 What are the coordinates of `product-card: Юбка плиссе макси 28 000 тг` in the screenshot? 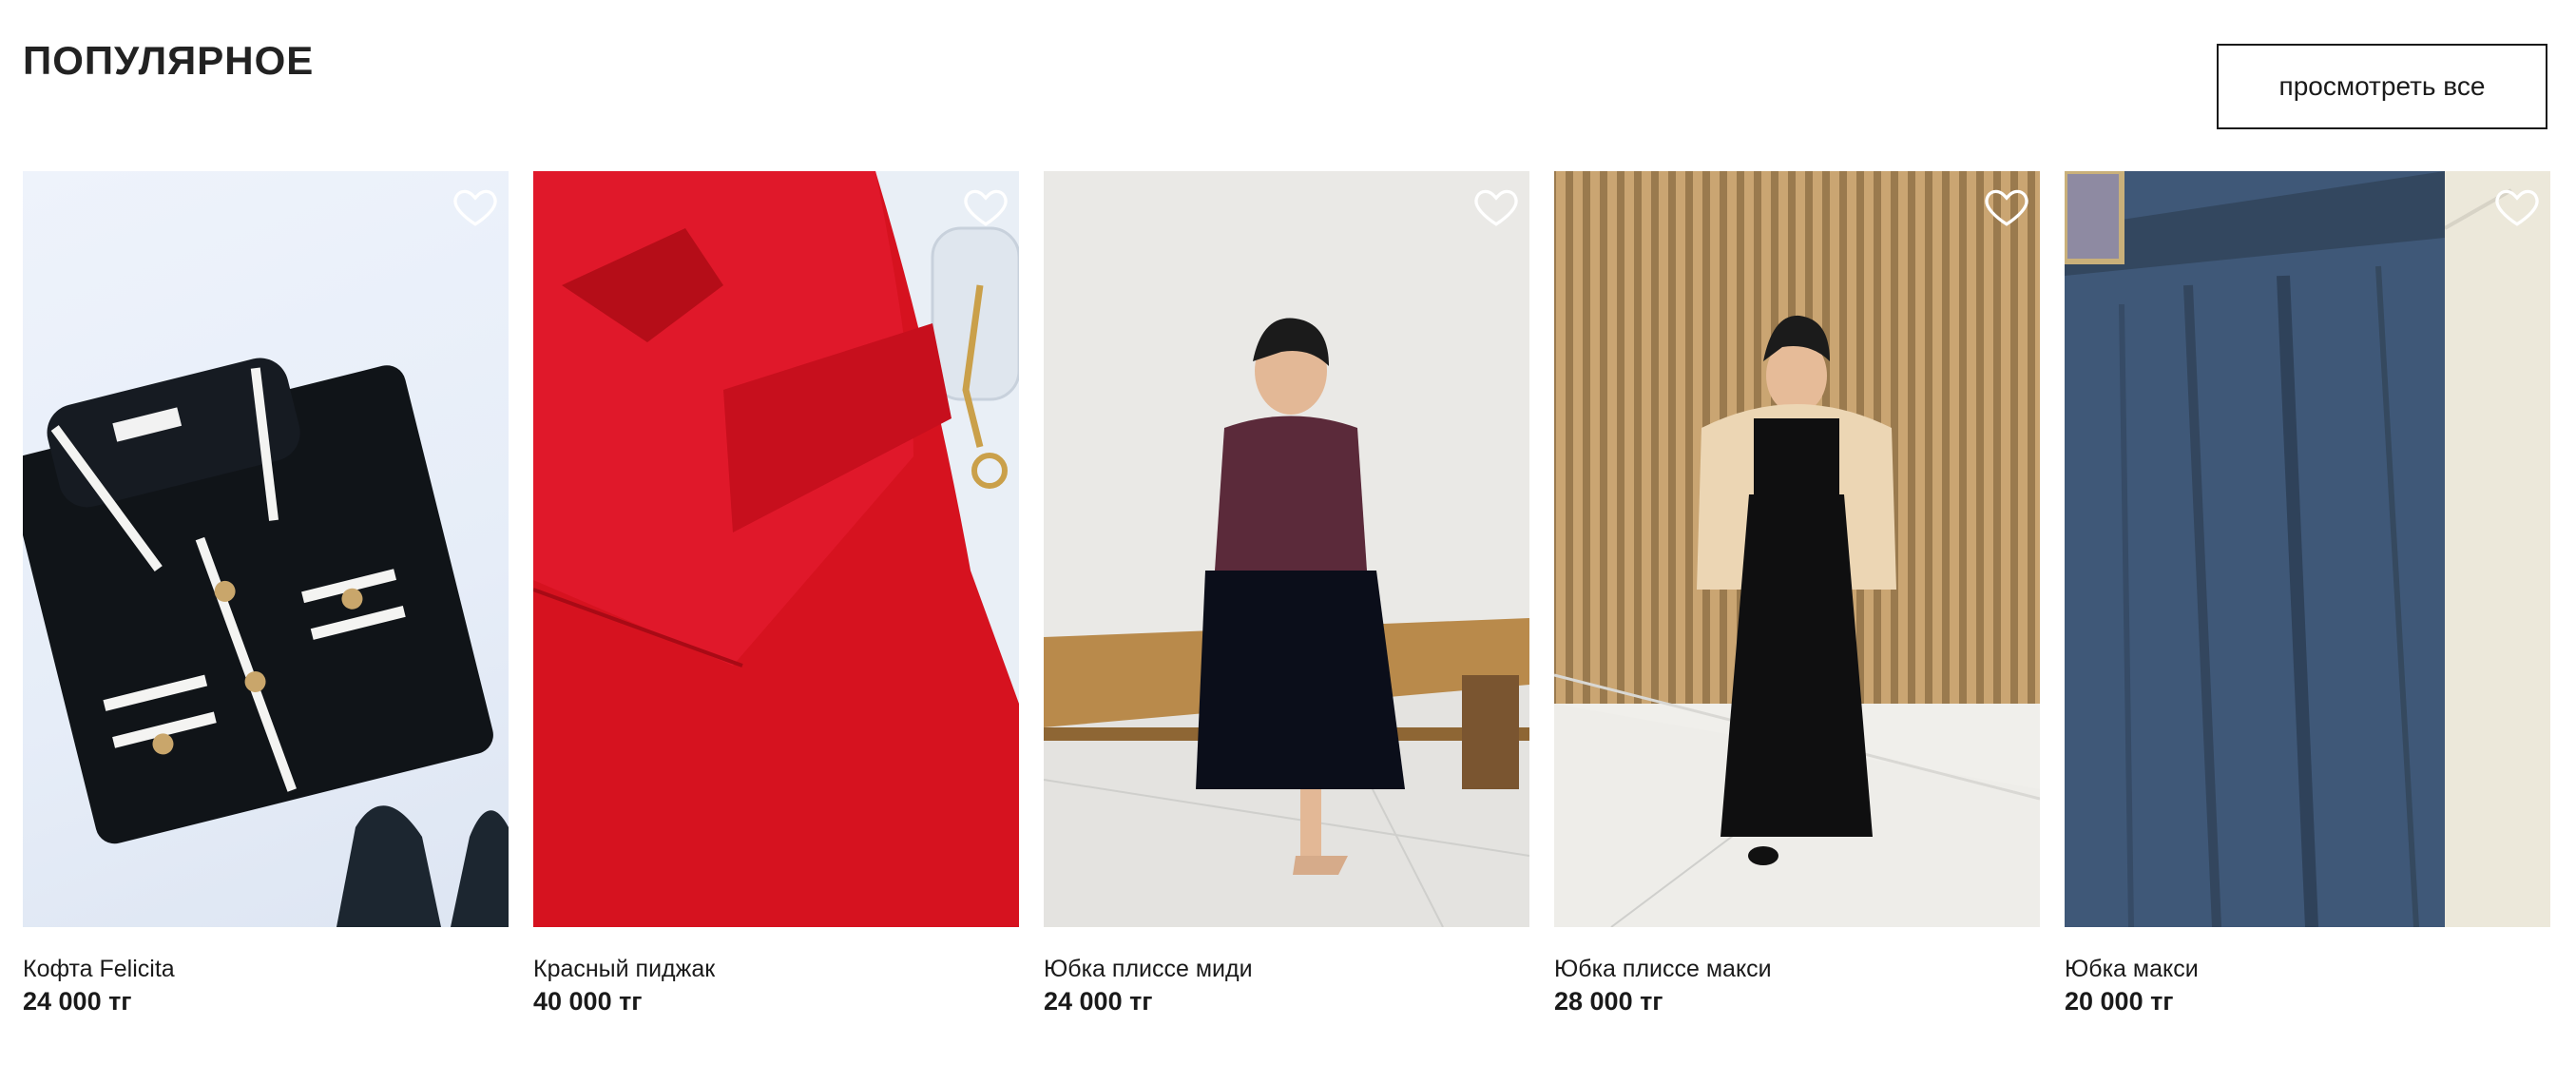 It's located at (1797, 593).